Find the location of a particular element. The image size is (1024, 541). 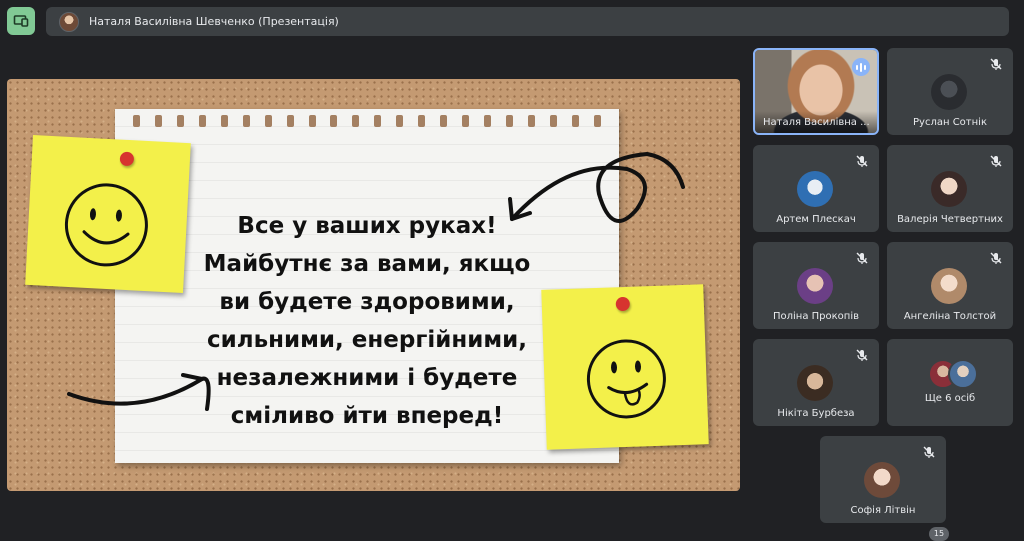

participant-name: Нікіта Бурбеза is located at coordinates (816, 413).